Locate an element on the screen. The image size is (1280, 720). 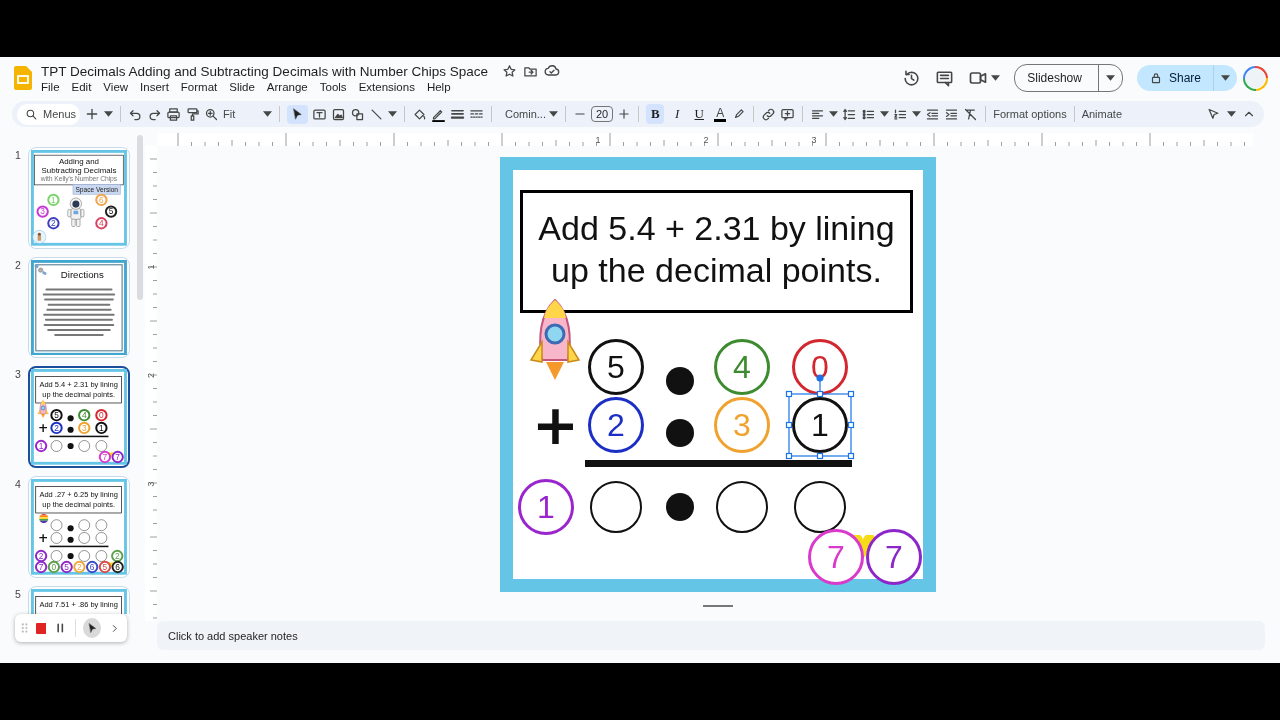
menu-item: View is located at coordinates (116, 87).